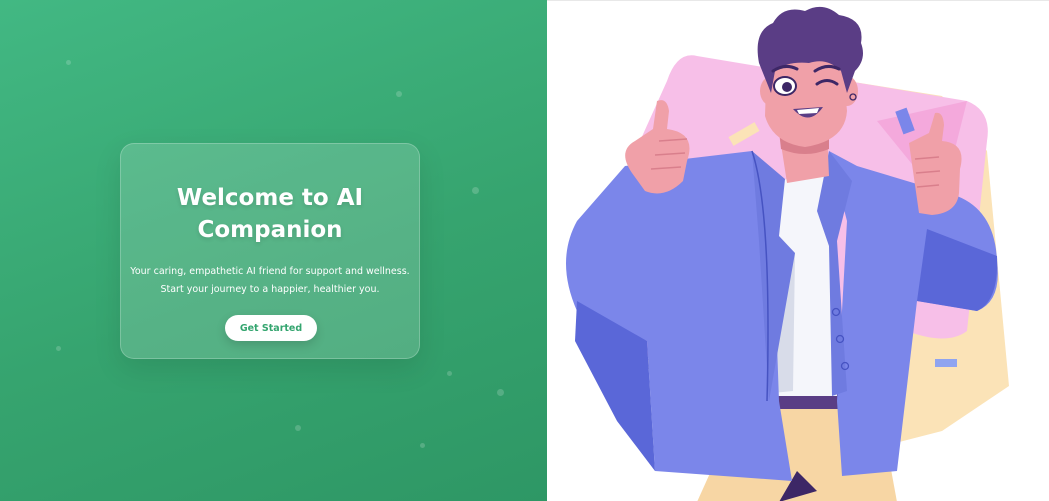 The height and width of the screenshot is (501, 1049). Describe the element at coordinates (271, 328) in the screenshot. I see `get-started-button: Get Started` at that location.